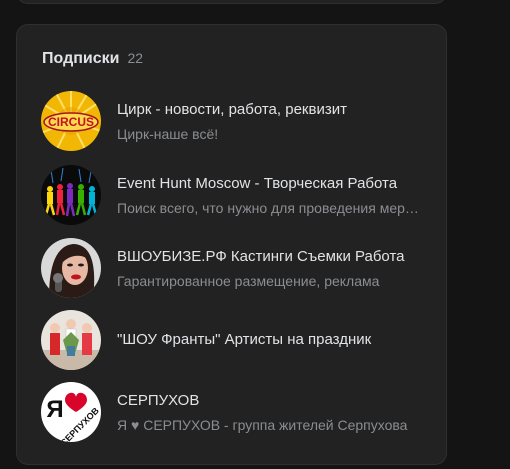  Describe the element at coordinates (270, 184) in the screenshot. I see `subscription-name: Event Hunt Moscow - Творческая Работа` at that location.